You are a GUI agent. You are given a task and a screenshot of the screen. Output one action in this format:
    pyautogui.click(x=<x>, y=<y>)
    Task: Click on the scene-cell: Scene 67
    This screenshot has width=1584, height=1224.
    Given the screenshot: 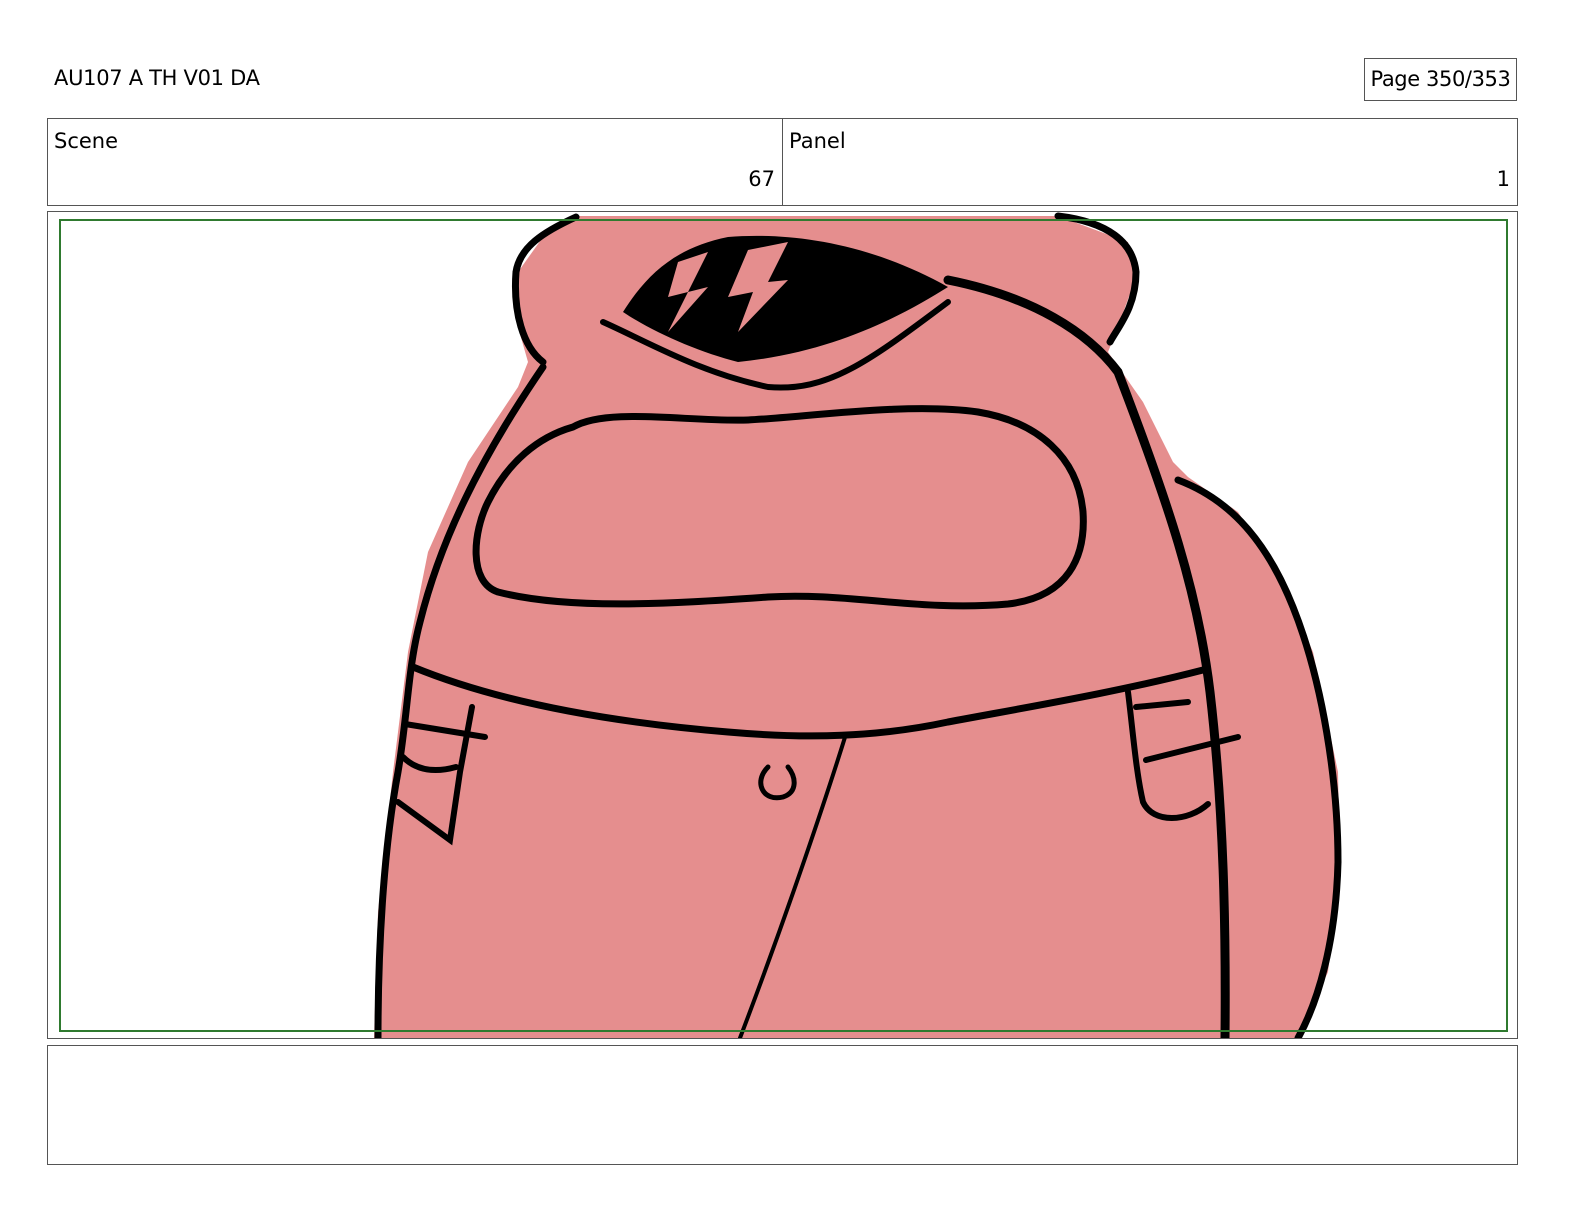 What is the action you would take?
    pyautogui.click(x=415, y=162)
    